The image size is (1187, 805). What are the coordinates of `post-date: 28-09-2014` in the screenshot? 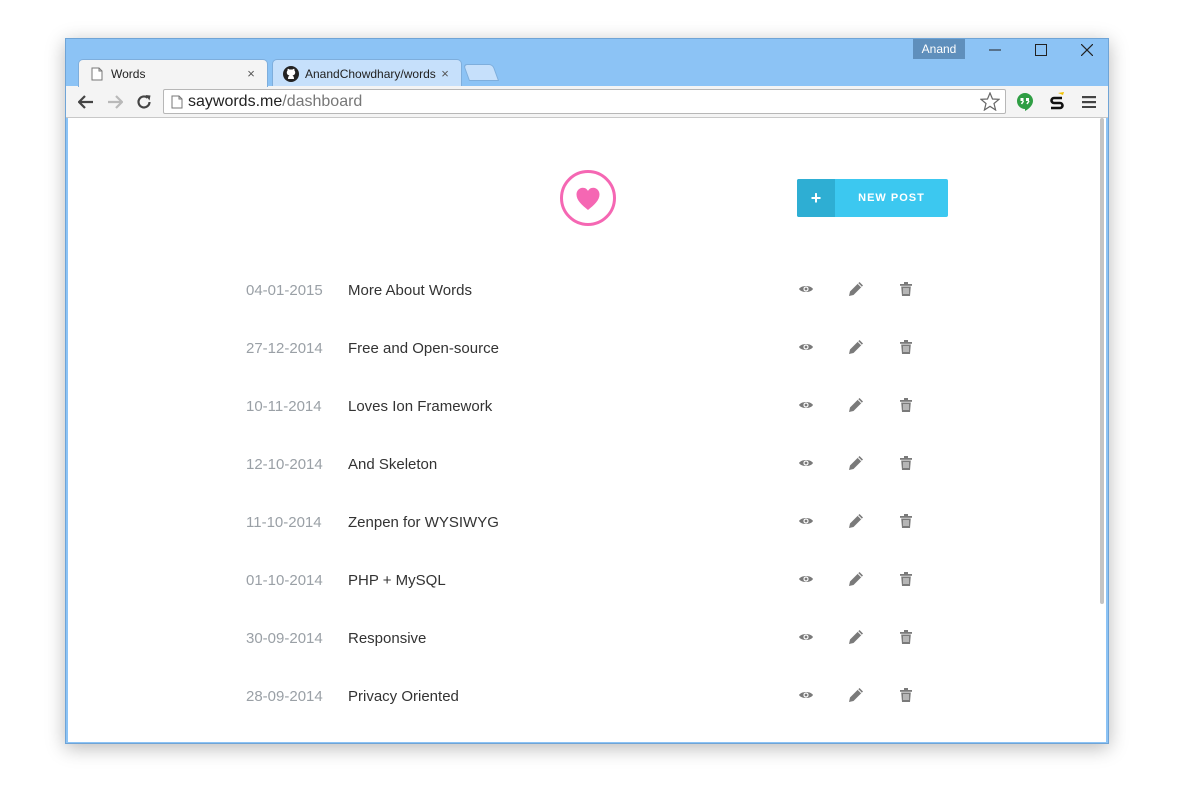 It's located at (284, 696).